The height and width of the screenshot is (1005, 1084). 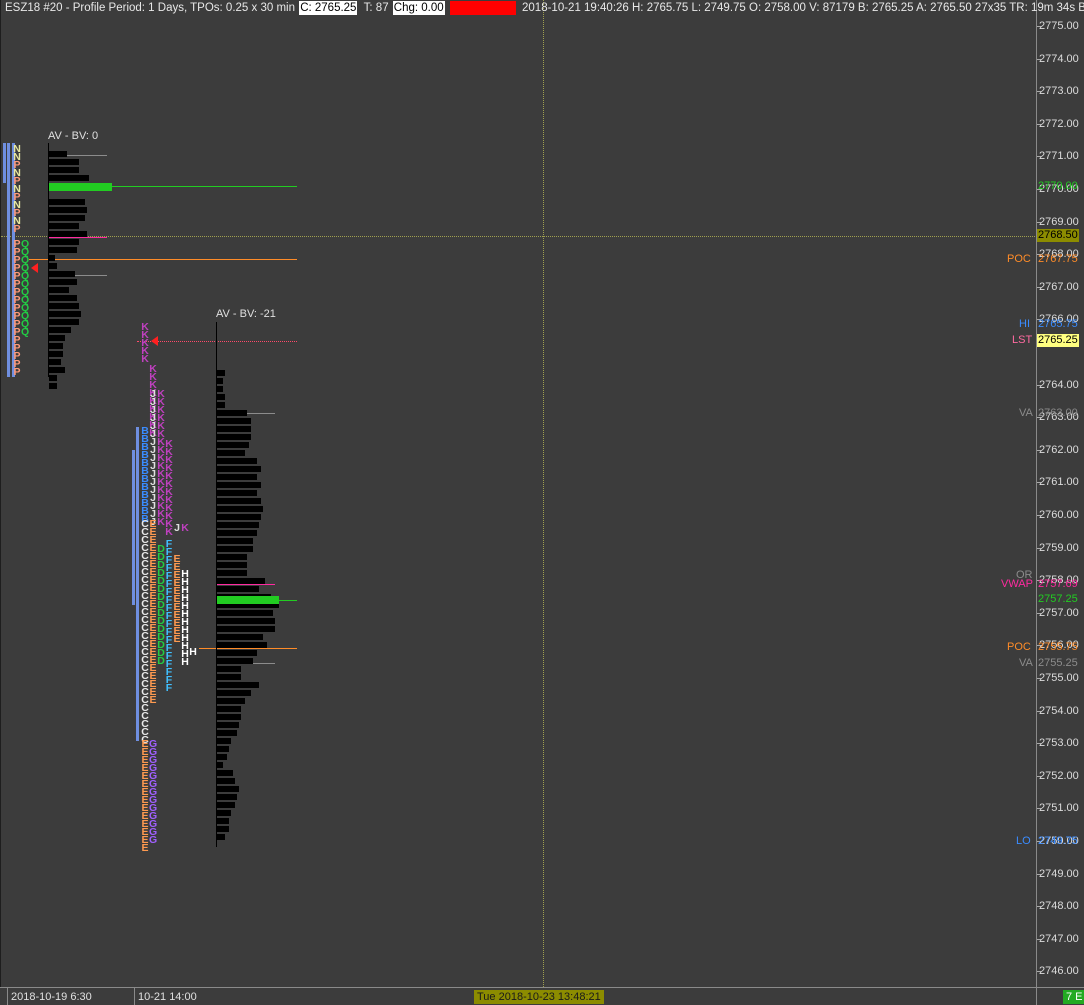 What do you see at coordinates (1059, 743) in the screenshot?
I see `price-tick-label: 2753.00` at bounding box center [1059, 743].